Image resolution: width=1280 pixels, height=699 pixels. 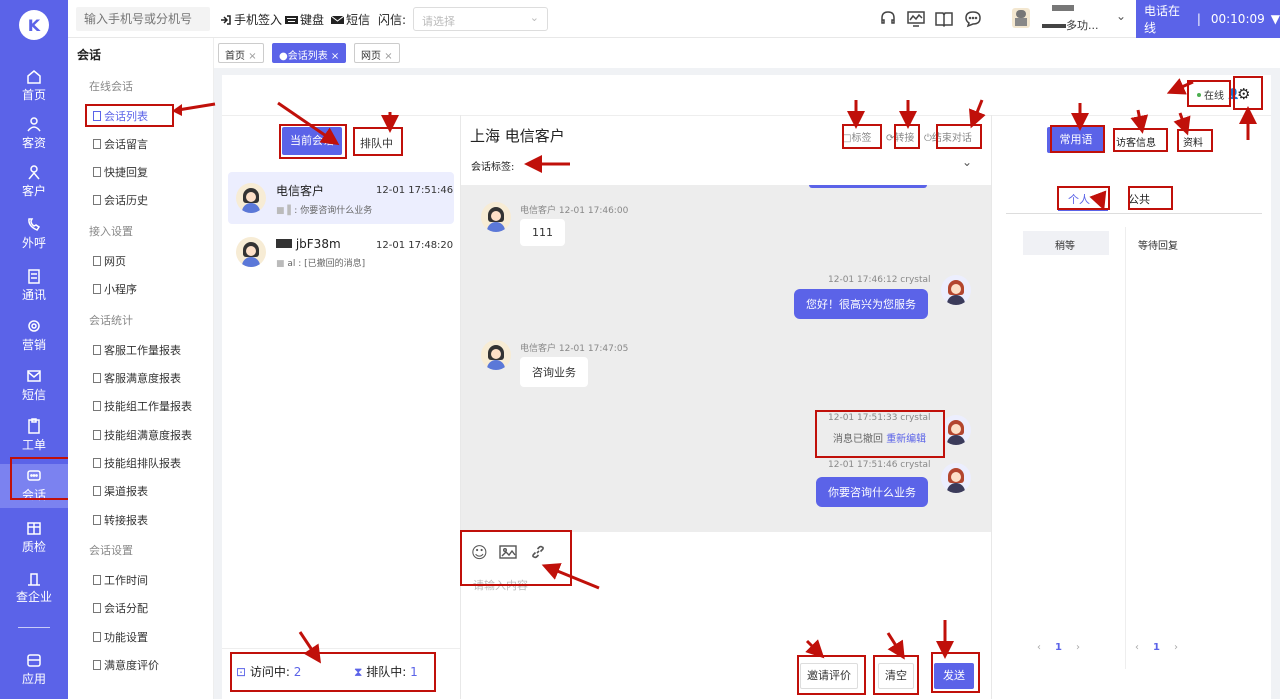 What do you see at coordinates (1193, 141) in the screenshot?
I see `tab-profile: 资料` at bounding box center [1193, 141].